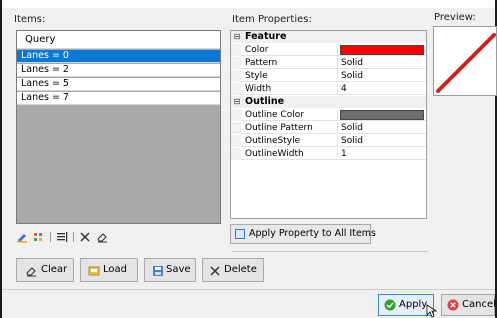  Describe the element at coordinates (118, 70) in the screenshot. I see `list-item: Lanes = 2` at that location.